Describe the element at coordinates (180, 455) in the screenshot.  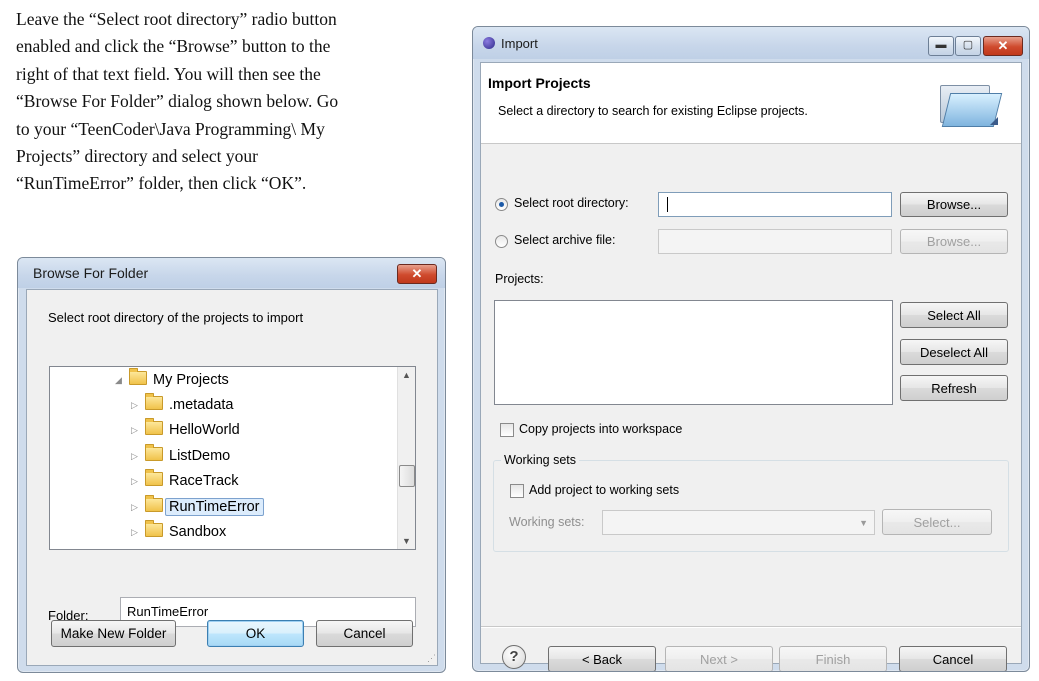
I see `tree-item: ▷ ListDemo` at that location.